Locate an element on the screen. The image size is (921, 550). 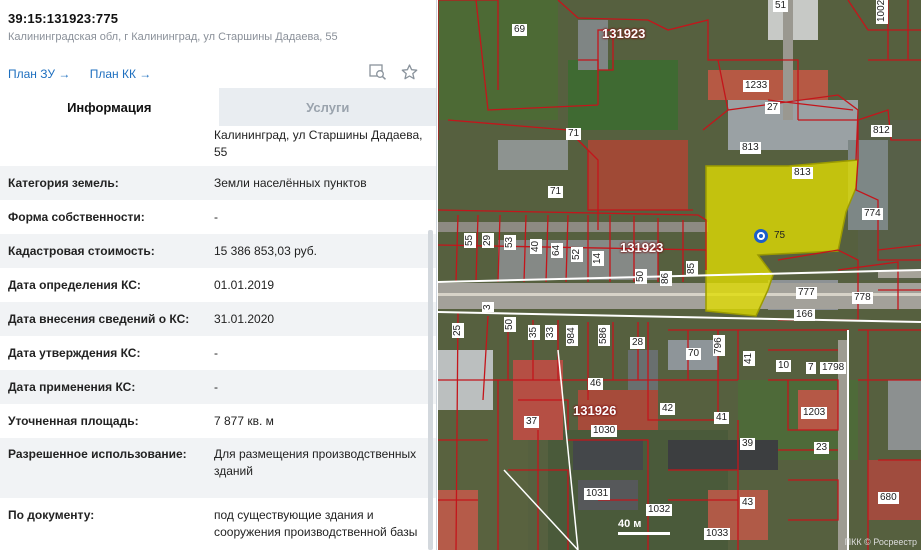
parcel-label: 1030 is located at coordinates (604, 431).